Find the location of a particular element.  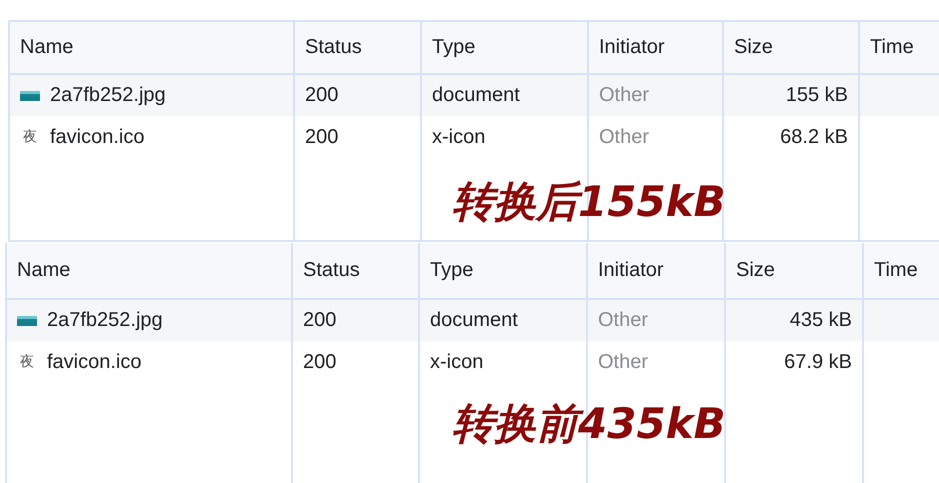

annotation-text: 转换后155kB is located at coordinates (589, 202).